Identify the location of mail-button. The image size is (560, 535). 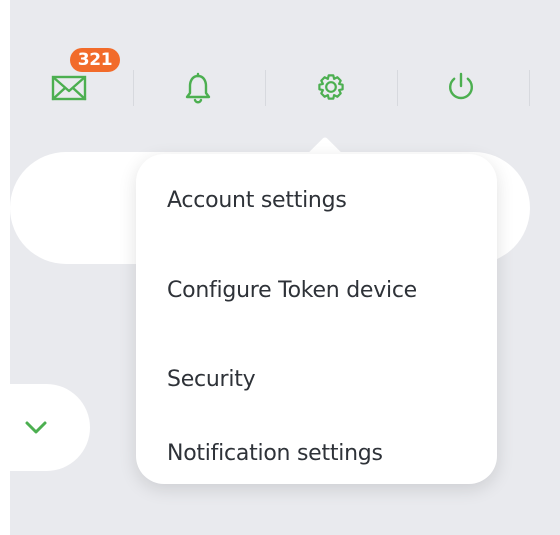
(69, 88).